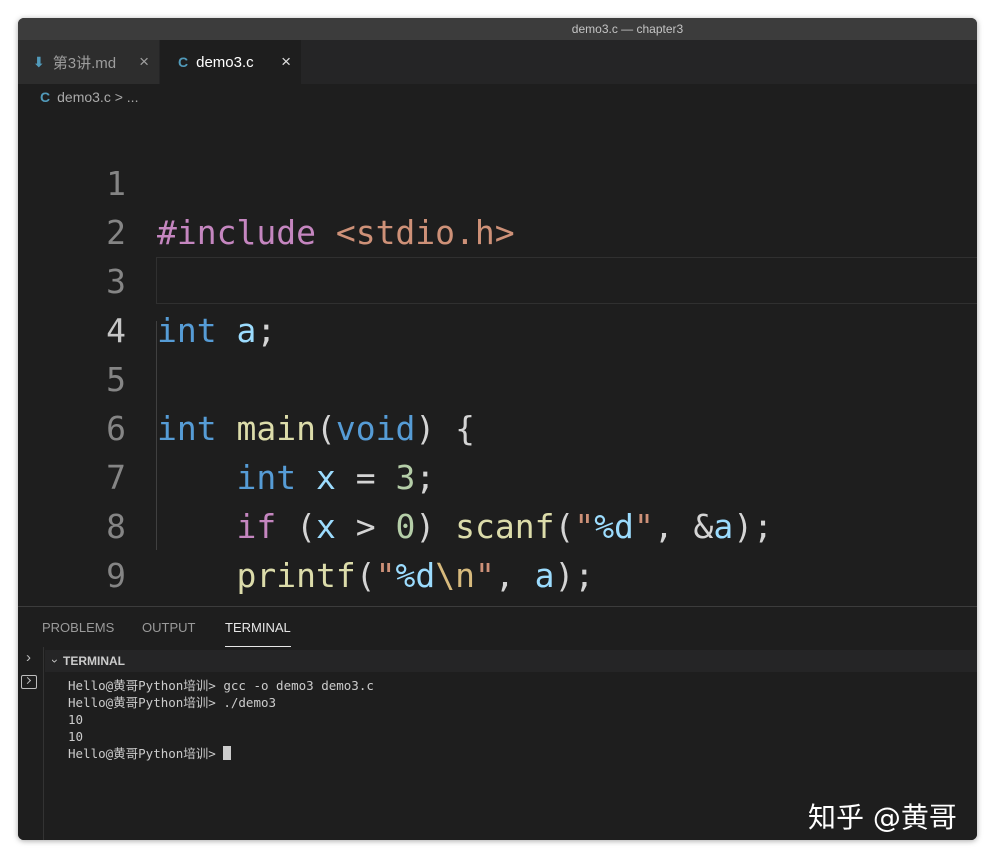 The image size is (995, 858). What do you see at coordinates (497, 29) in the screenshot?
I see `title-bar: demo3.c — chapter3` at bounding box center [497, 29].